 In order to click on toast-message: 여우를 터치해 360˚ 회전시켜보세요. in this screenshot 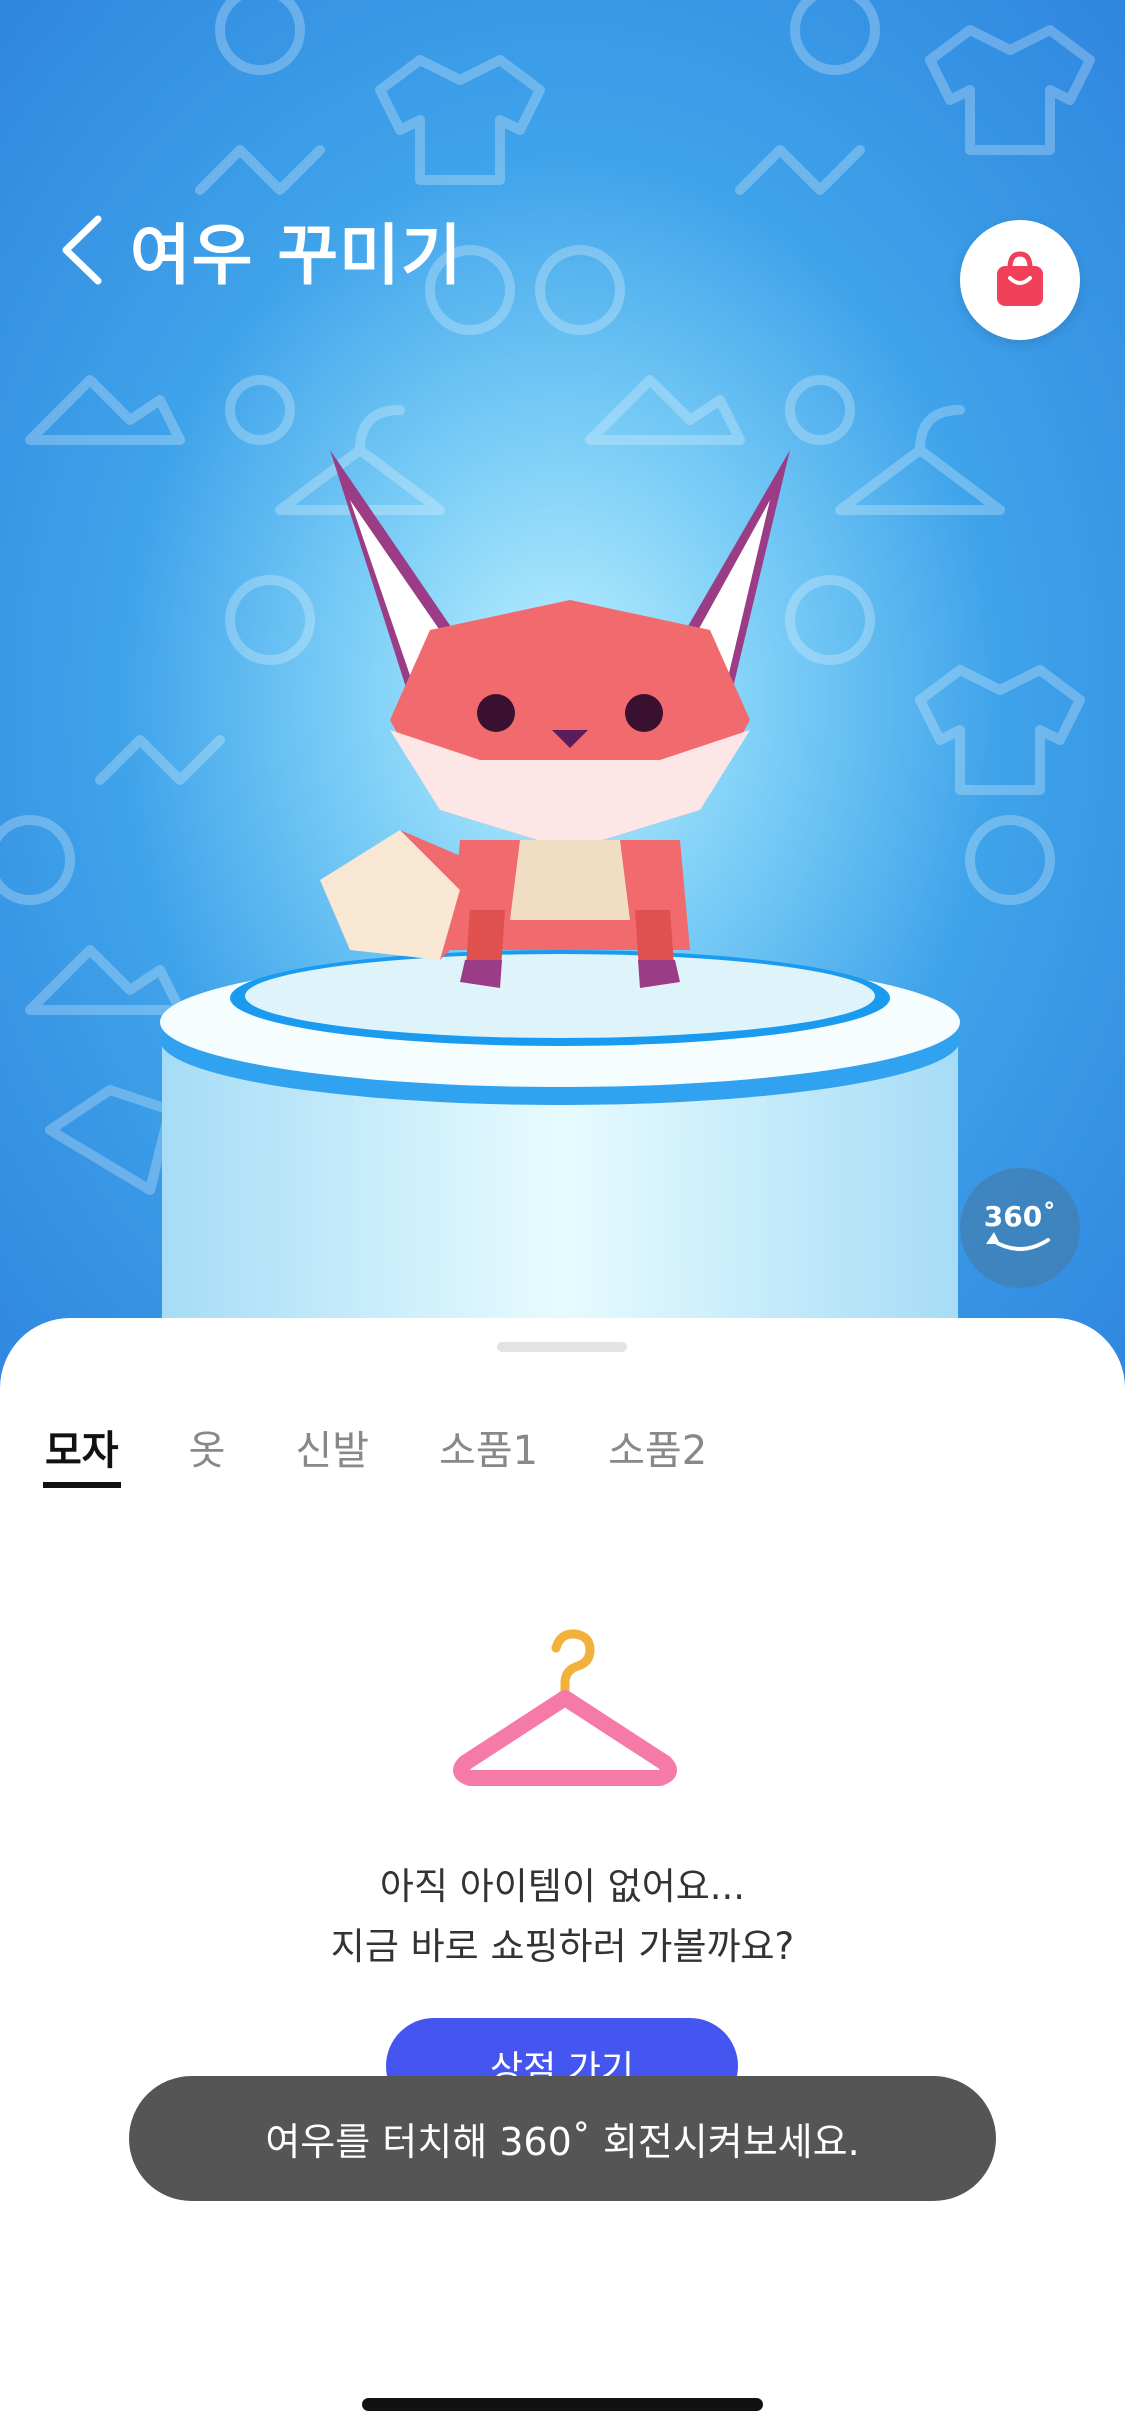, I will do `click(562, 2138)`.